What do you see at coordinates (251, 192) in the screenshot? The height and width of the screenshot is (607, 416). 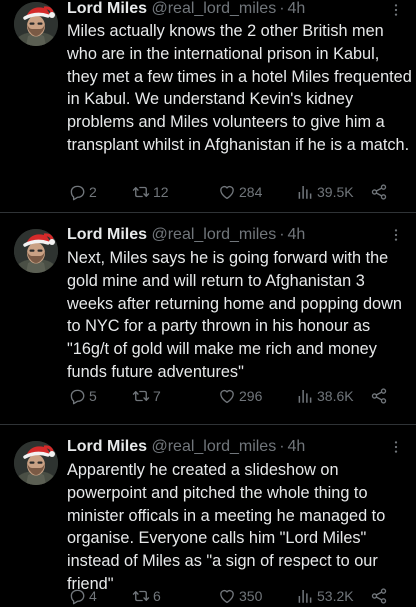 I see `like-count: 284` at bounding box center [251, 192].